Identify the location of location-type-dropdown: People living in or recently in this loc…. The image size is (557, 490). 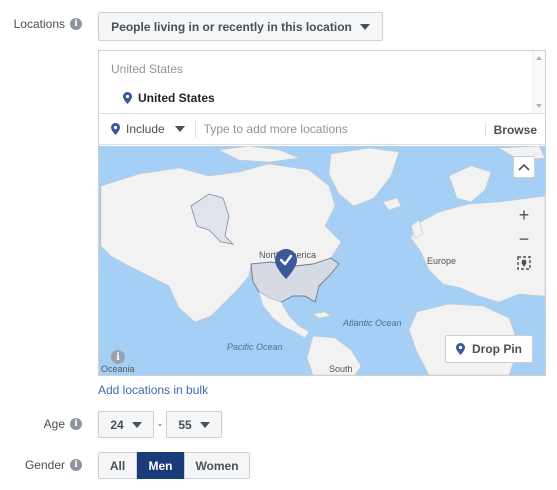
(240, 26).